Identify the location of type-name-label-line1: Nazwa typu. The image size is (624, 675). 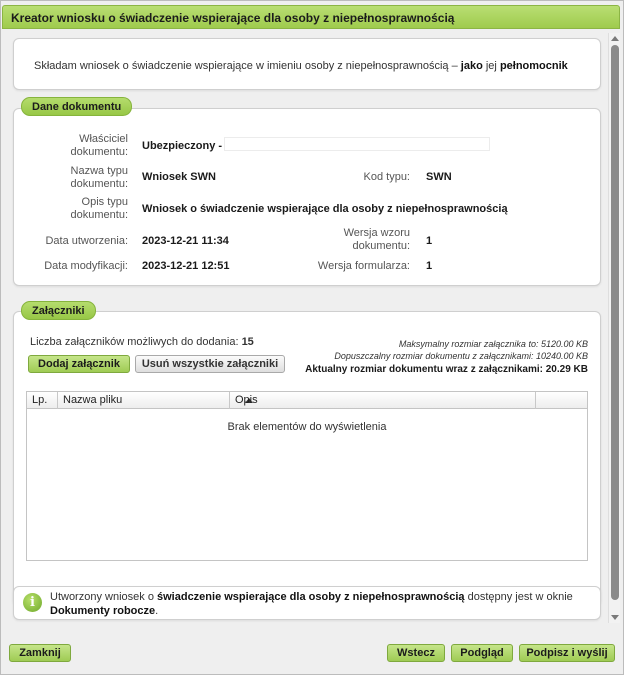
(99, 171).